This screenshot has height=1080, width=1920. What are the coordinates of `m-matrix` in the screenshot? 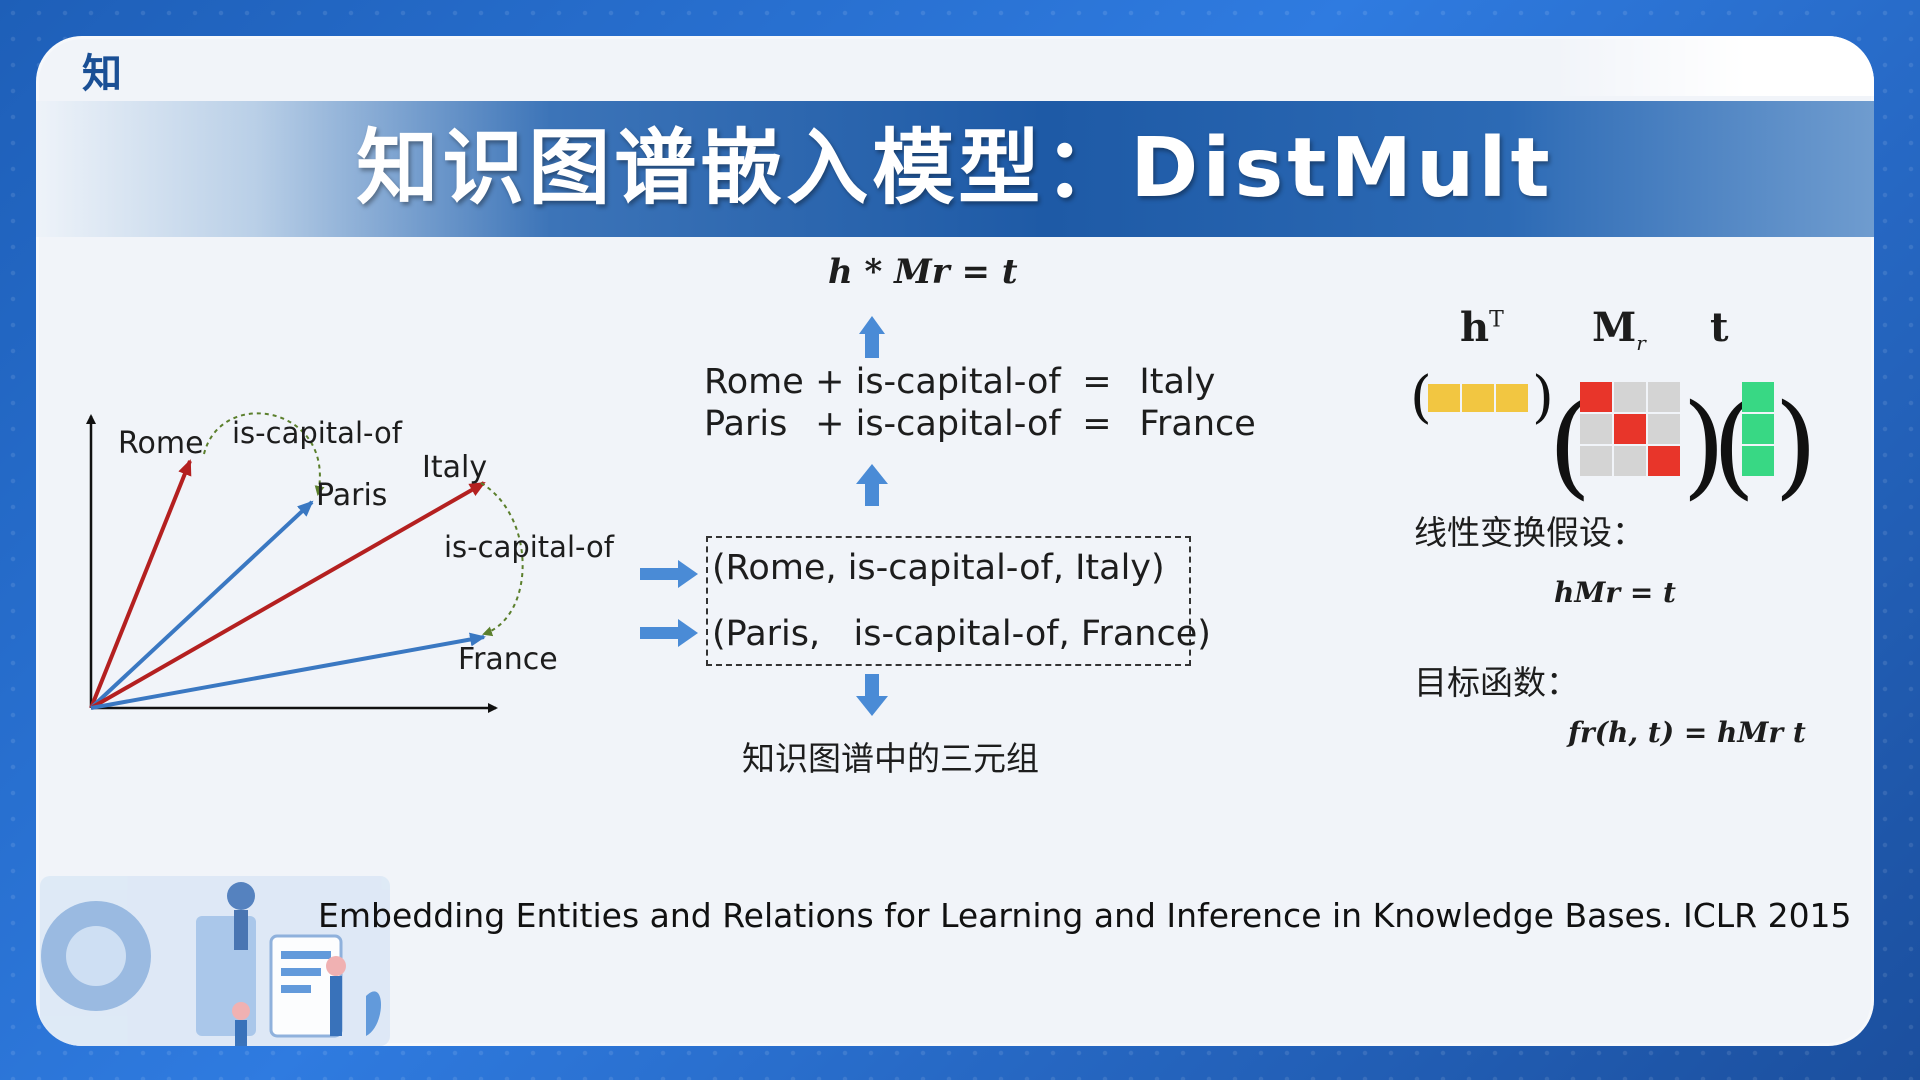 It's located at (1630, 429).